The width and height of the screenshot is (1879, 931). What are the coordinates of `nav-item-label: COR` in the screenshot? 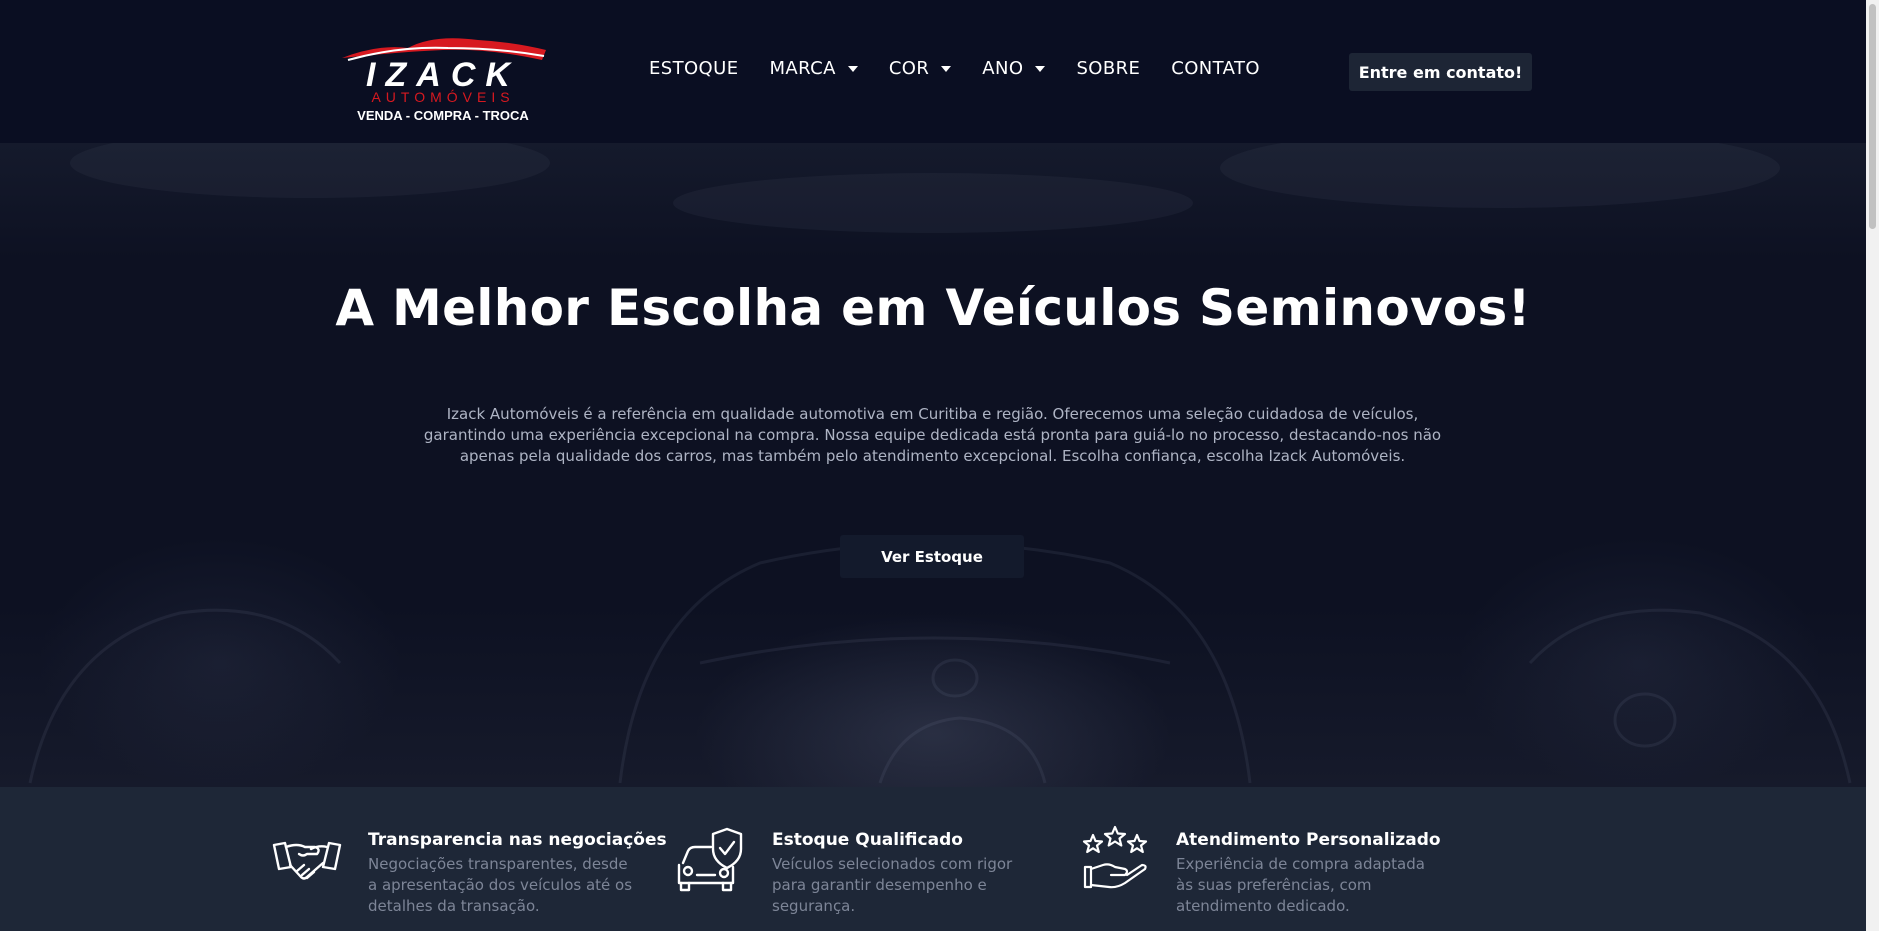 It's located at (909, 68).